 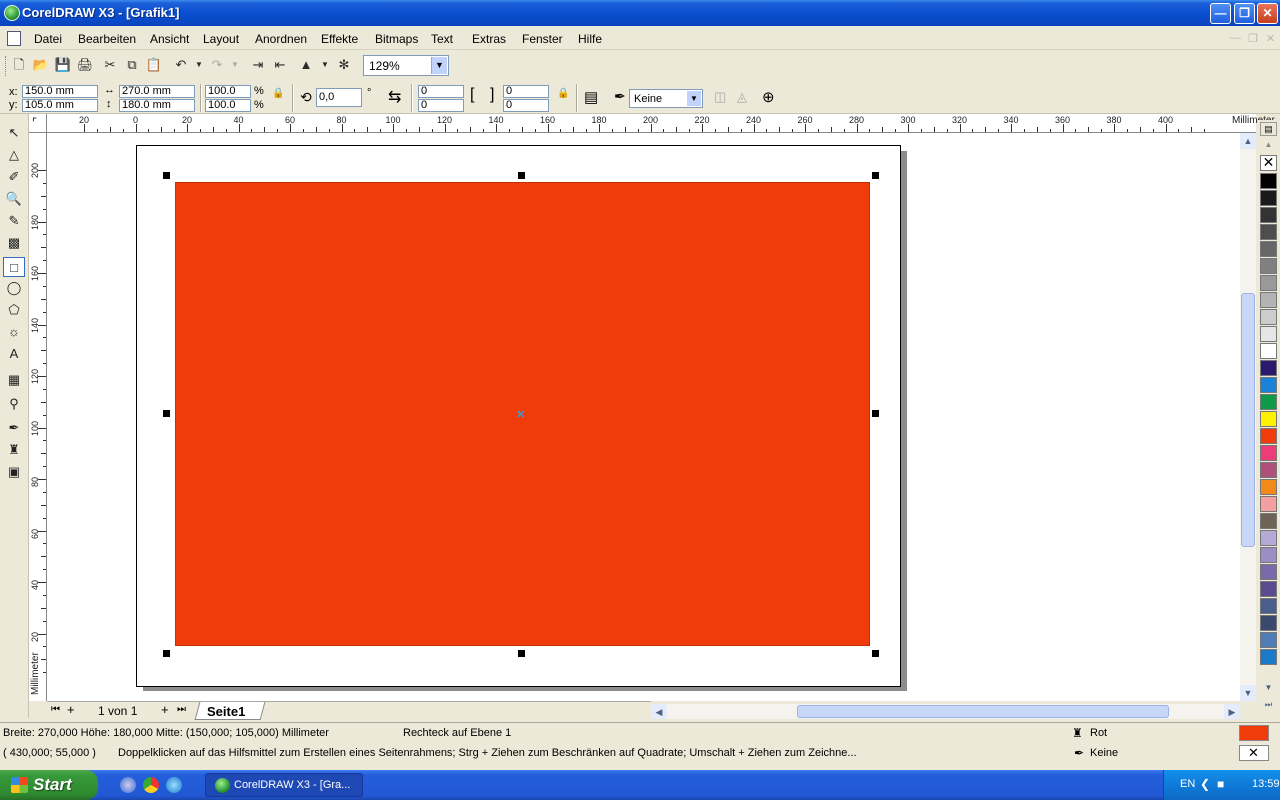 What do you see at coordinates (1268, 706) in the screenshot?
I see `palette-expand-icon: ⏭` at bounding box center [1268, 706].